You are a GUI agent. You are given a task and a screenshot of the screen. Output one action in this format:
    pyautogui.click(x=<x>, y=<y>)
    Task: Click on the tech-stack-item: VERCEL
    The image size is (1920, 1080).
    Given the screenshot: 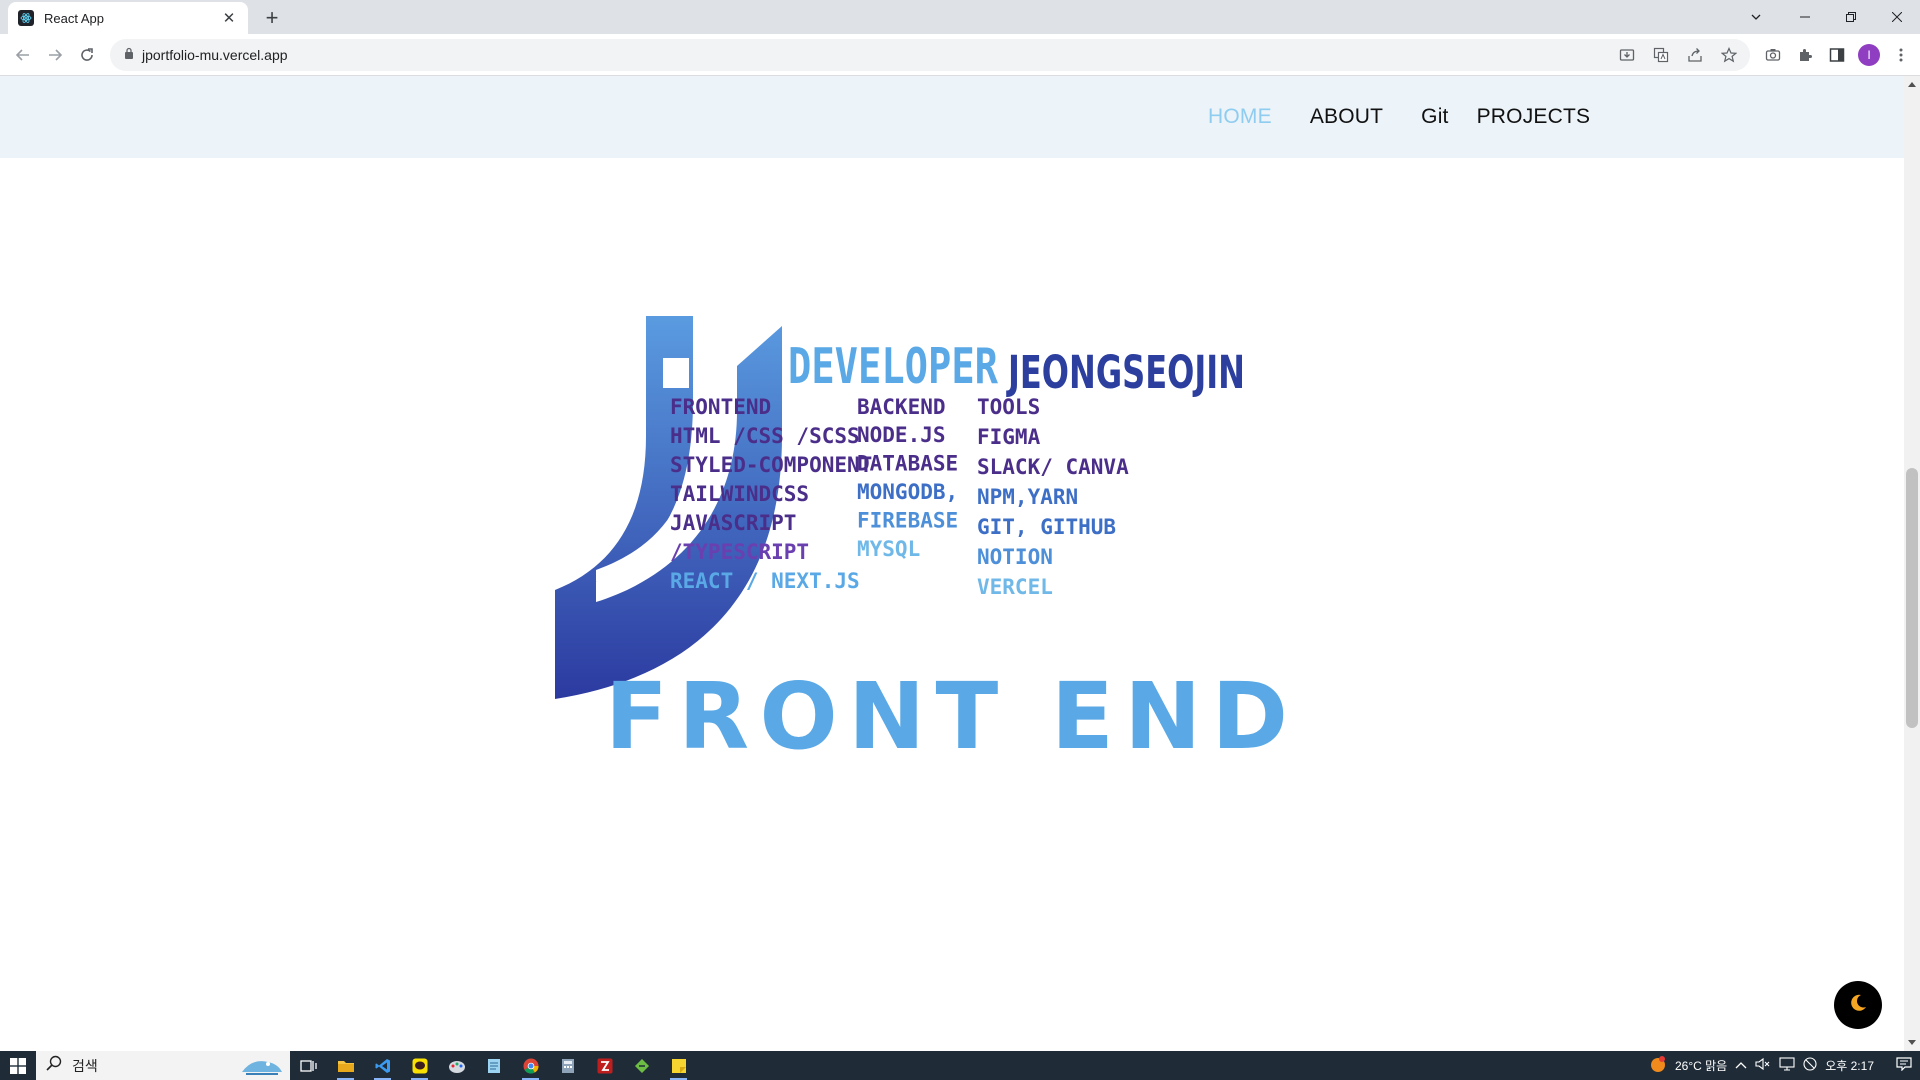 What is the action you would take?
    pyautogui.click(x=1015, y=587)
    